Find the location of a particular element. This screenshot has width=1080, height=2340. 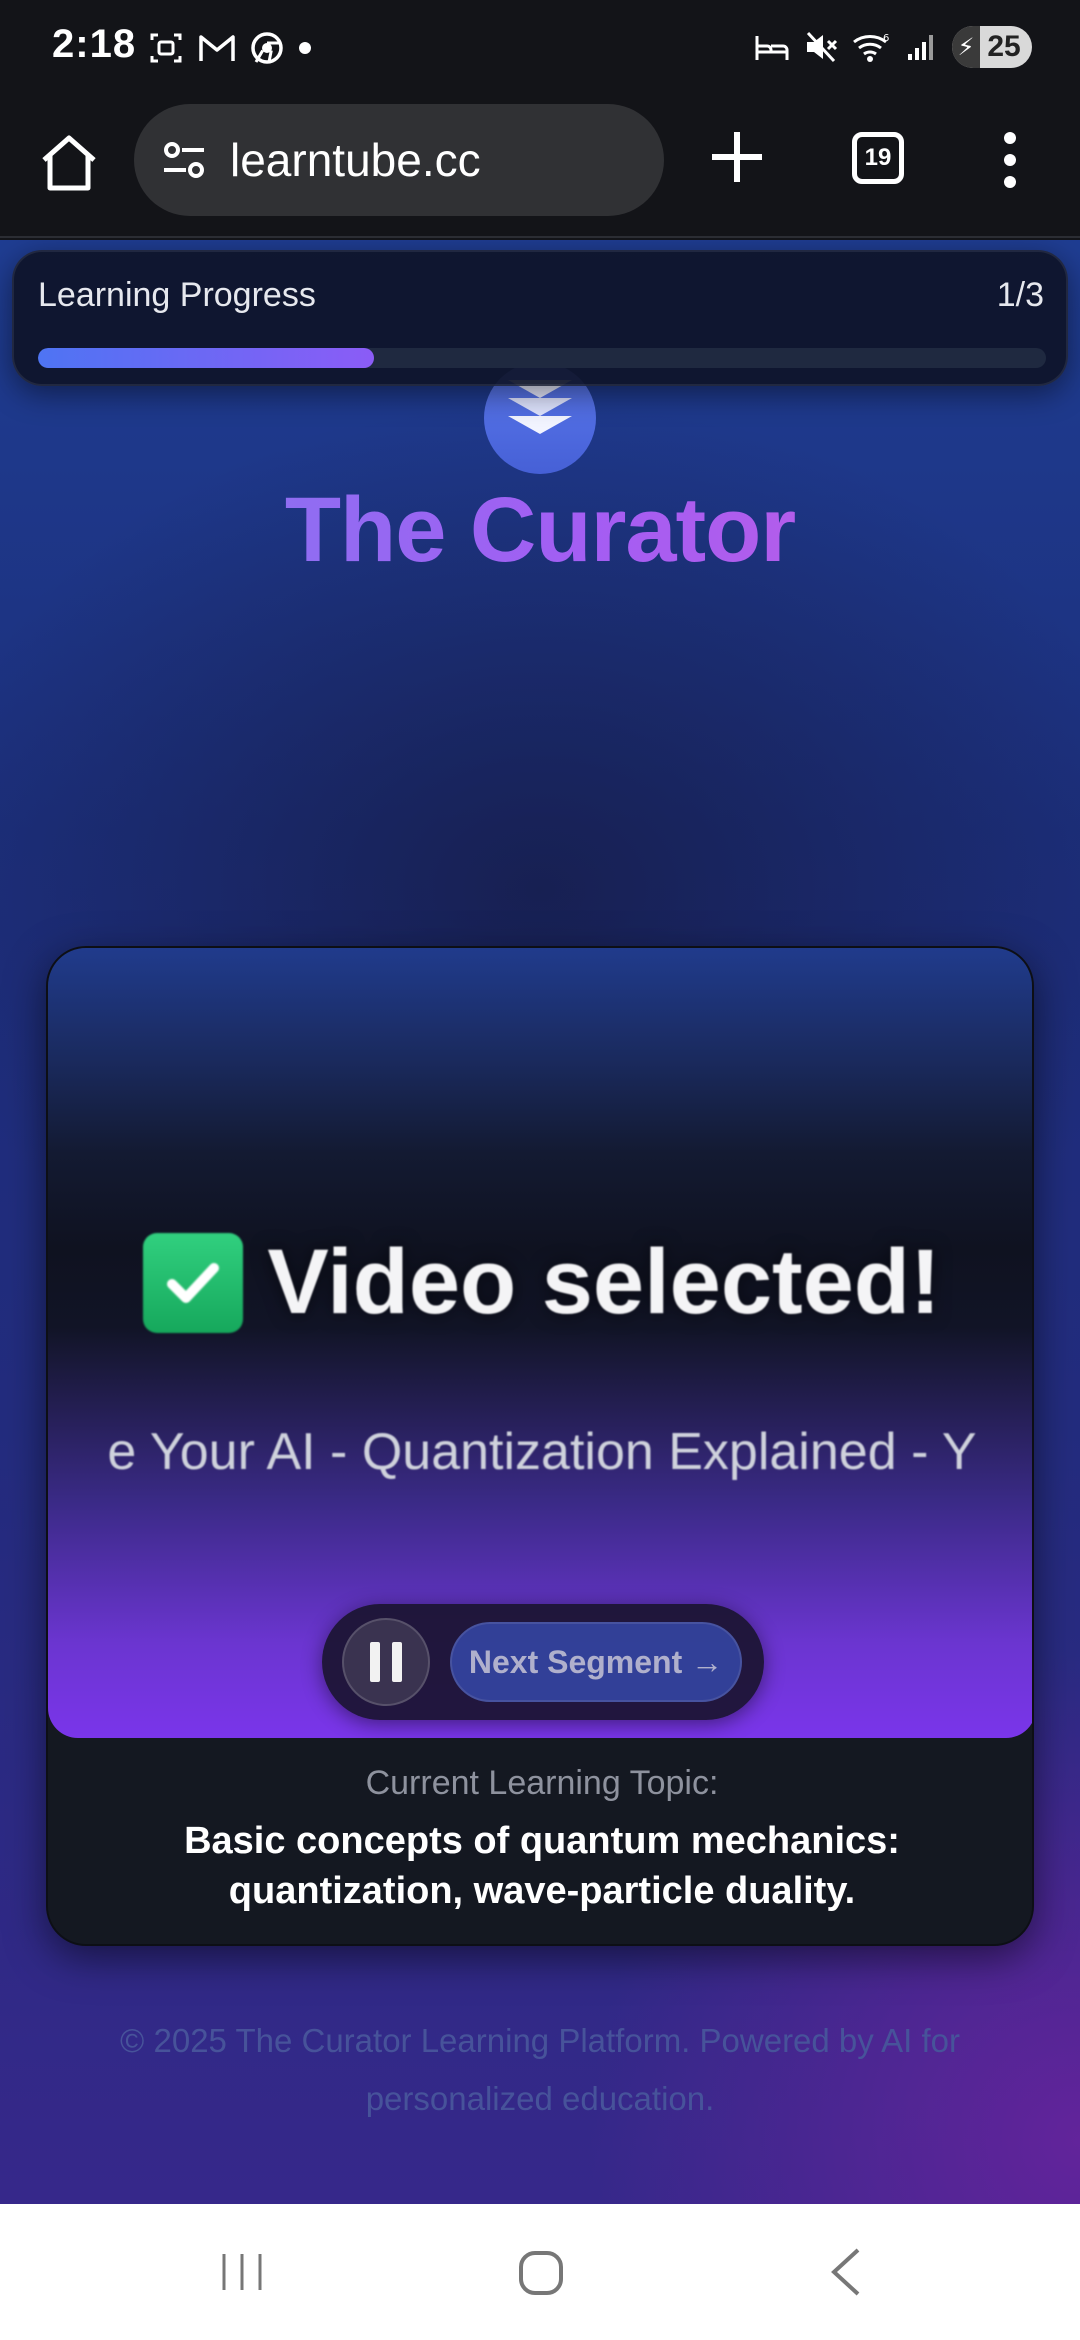

address-bar: learntube.cc is located at coordinates (399, 160).